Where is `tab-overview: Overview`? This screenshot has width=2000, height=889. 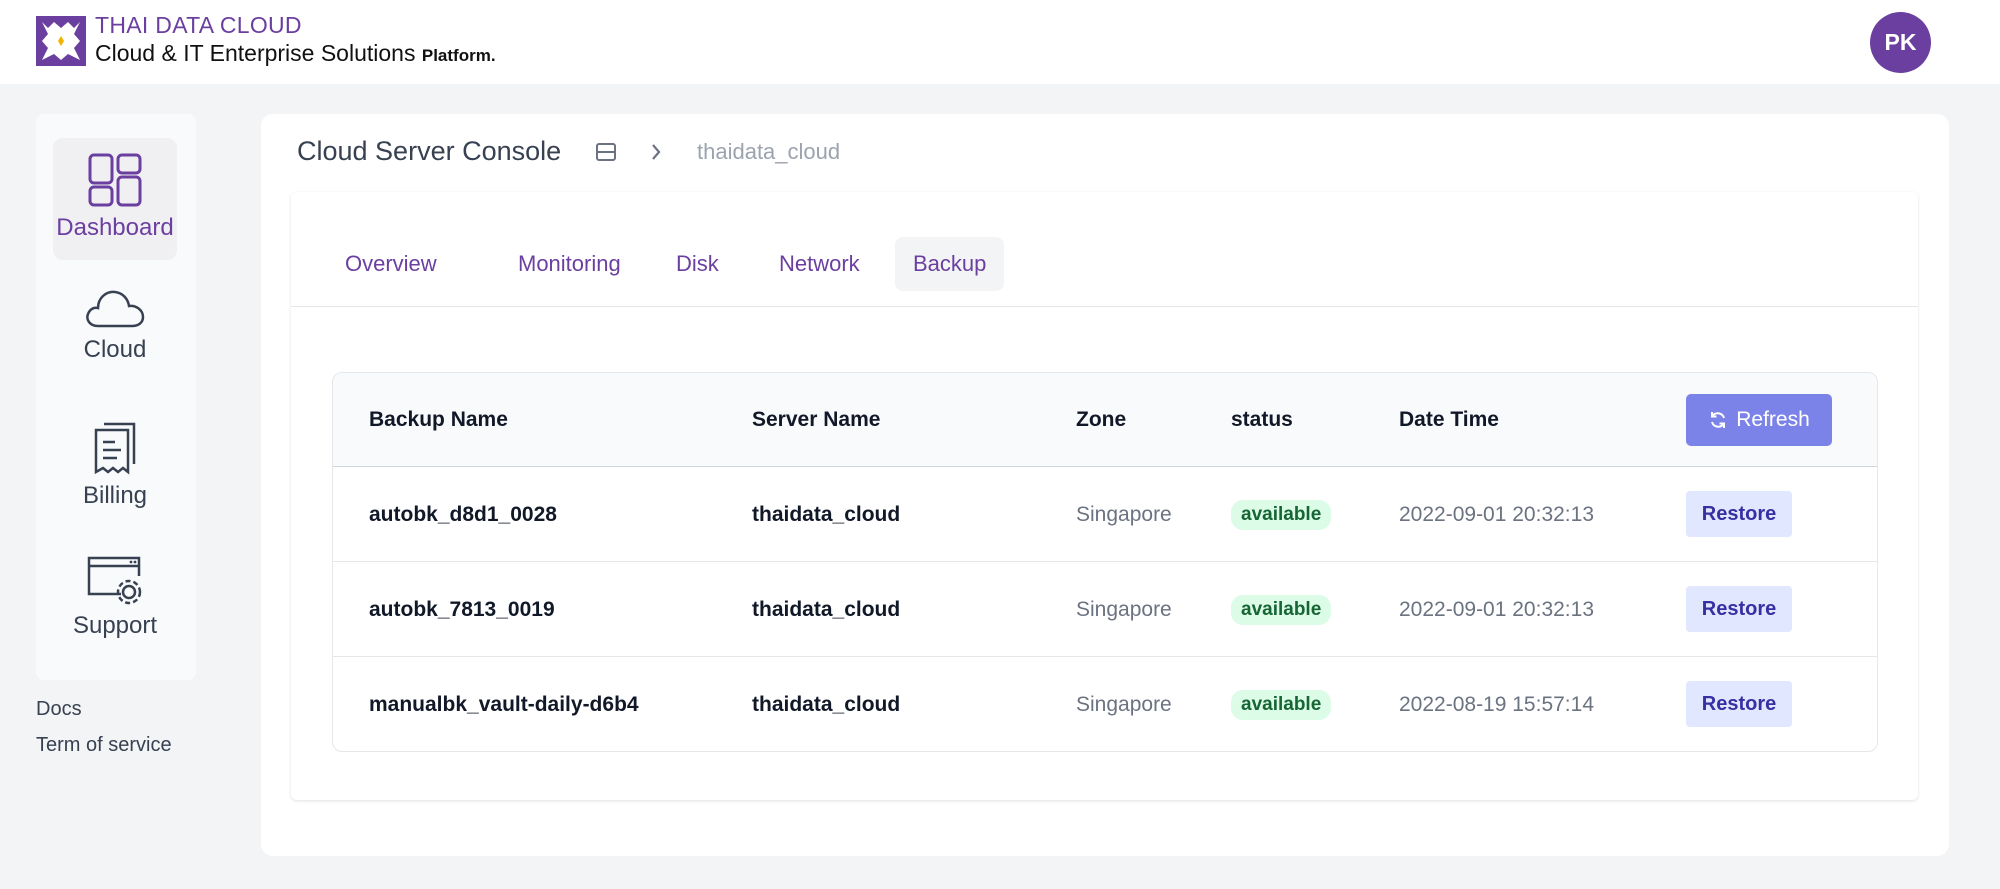 tab-overview: Overview is located at coordinates (391, 264).